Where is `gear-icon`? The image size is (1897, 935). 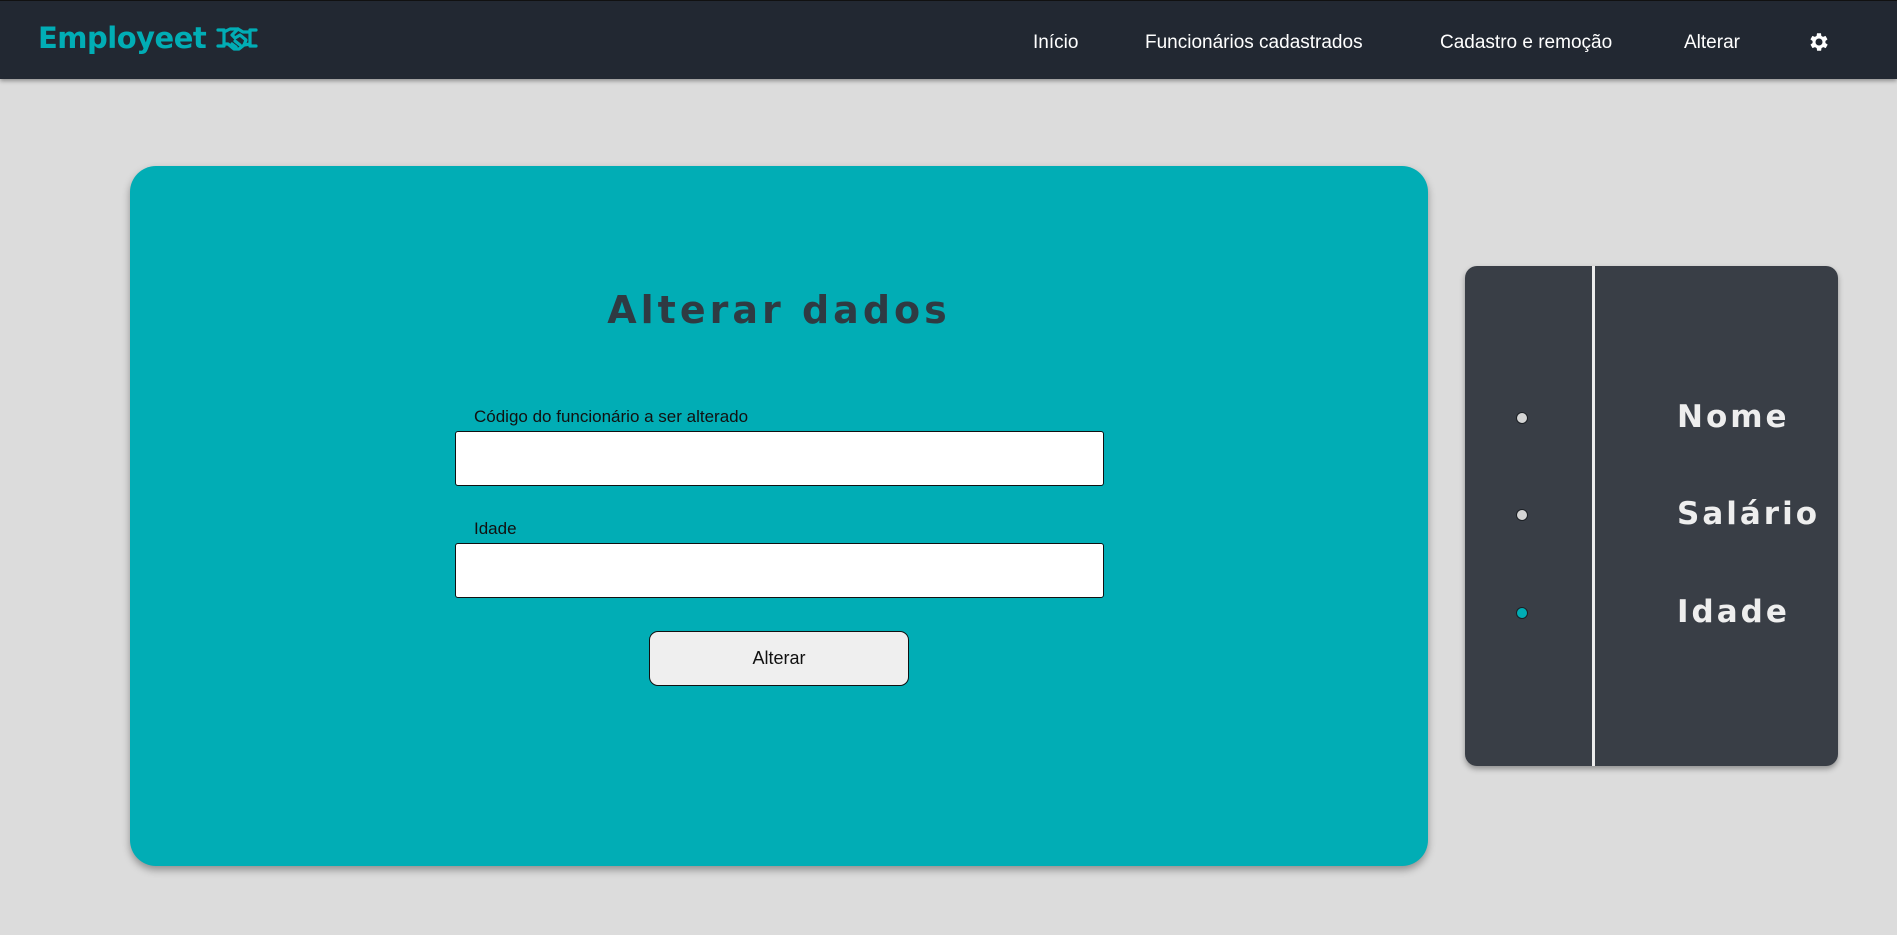
gear-icon is located at coordinates (1819, 42).